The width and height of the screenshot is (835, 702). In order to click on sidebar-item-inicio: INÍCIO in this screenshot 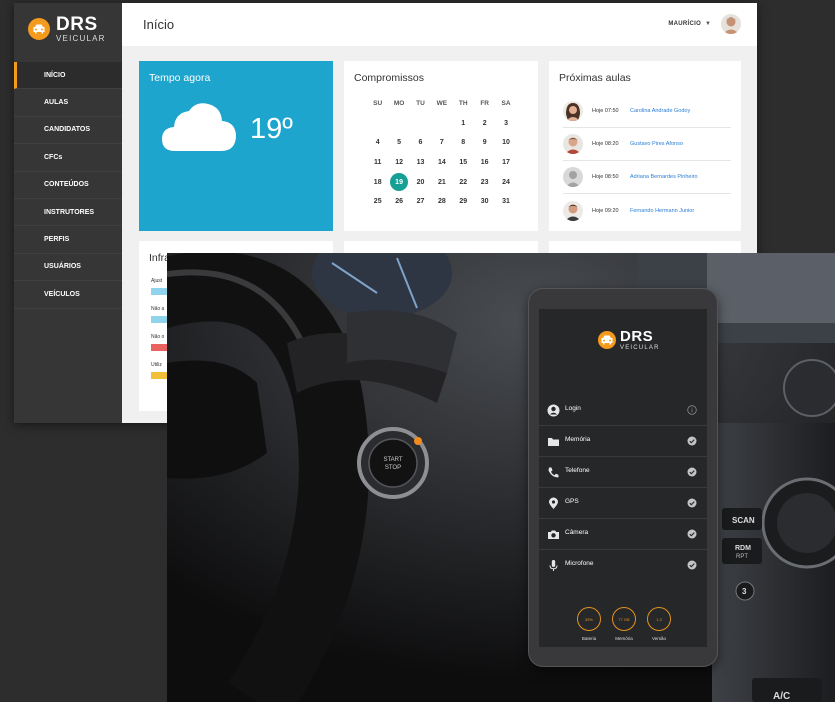, I will do `click(68, 76)`.